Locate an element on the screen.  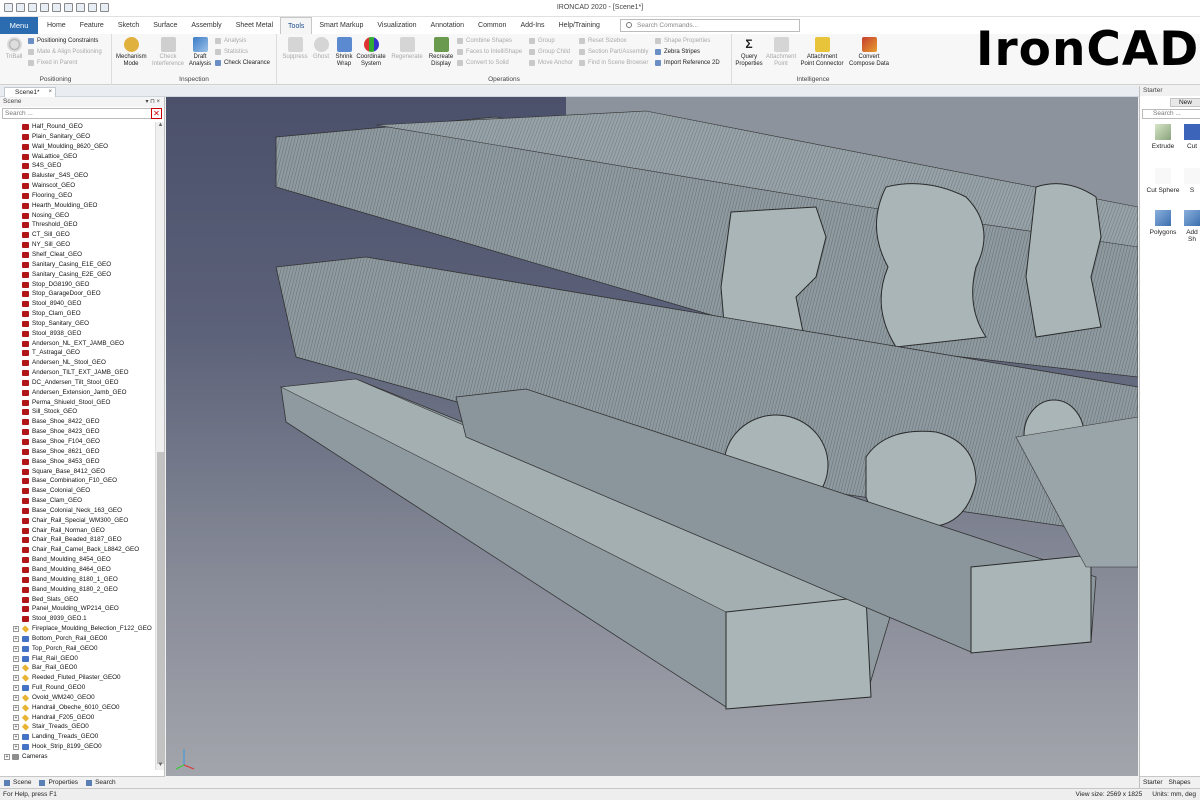
tree-item: NY_Sill_GEO is located at coordinates (77, 245).